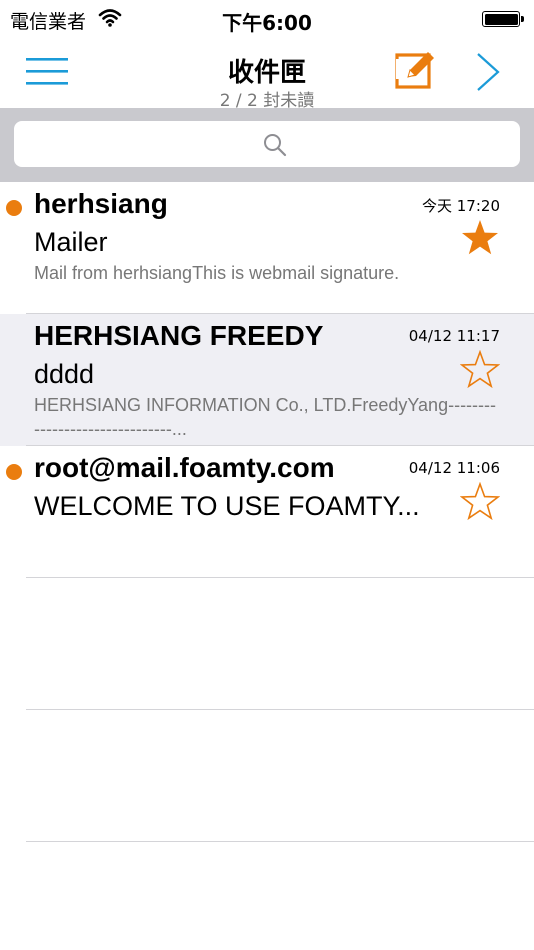 Image resolution: width=534 pixels, height=950 pixels. Describe the element at coordinates (267, 549) in the screenshot. I see `mail-preview` at that location.